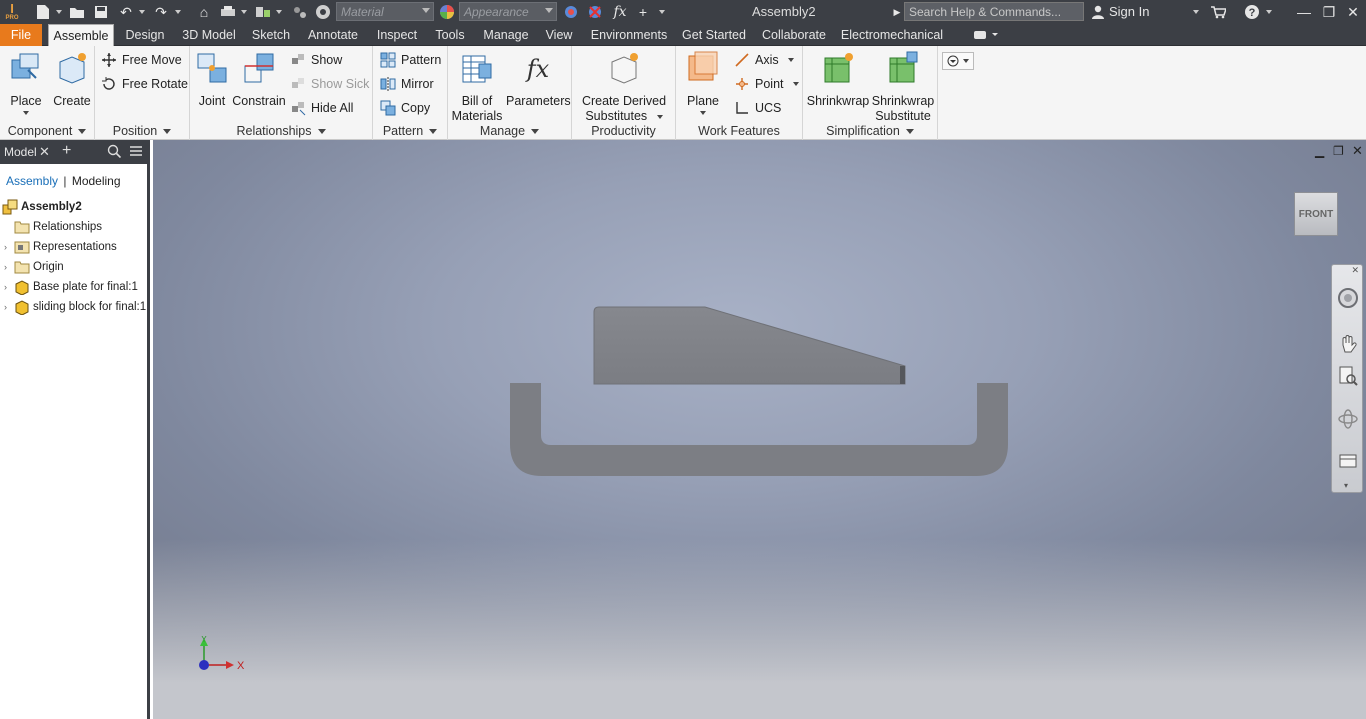 This screenshot has height=719, width=1366. Describe the element at coordinates (21, 35) in the screenshot. I see `tab-file: File` at that location.